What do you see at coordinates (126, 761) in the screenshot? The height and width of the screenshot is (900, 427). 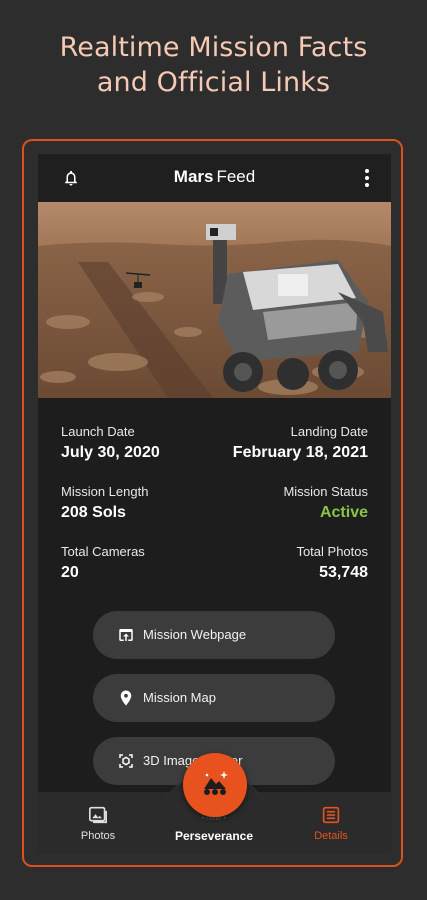 I see `3d-viewer-icon` at bounding box center [126, 761].